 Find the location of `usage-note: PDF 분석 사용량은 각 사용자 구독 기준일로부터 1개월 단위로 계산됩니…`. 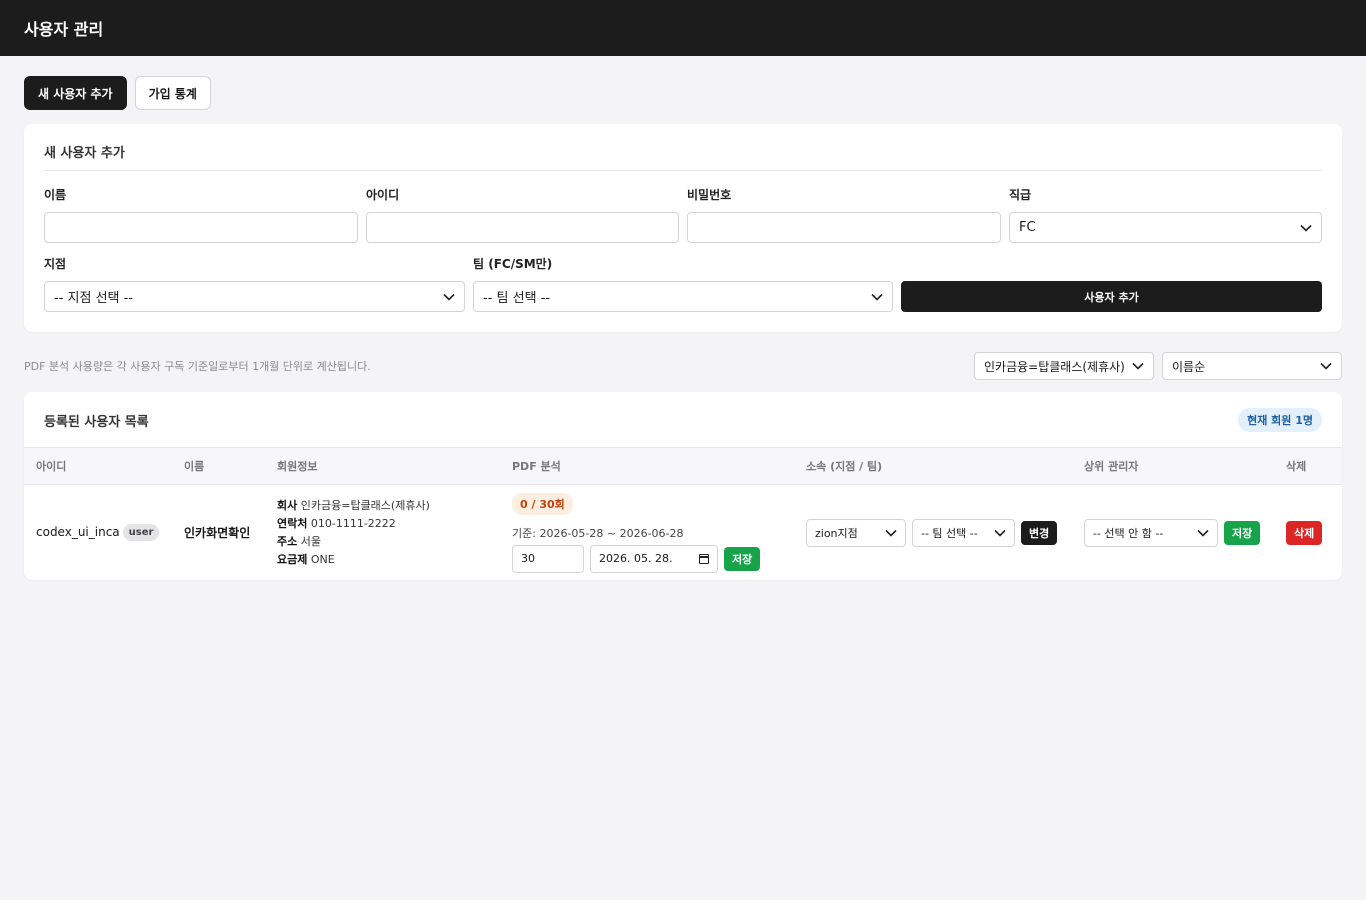

usage-note: PDF 분석 사용량은 각 사용자 구독 기준일로부터 1개월 단위로 계산됩니… is located at coordinates (197, 366).